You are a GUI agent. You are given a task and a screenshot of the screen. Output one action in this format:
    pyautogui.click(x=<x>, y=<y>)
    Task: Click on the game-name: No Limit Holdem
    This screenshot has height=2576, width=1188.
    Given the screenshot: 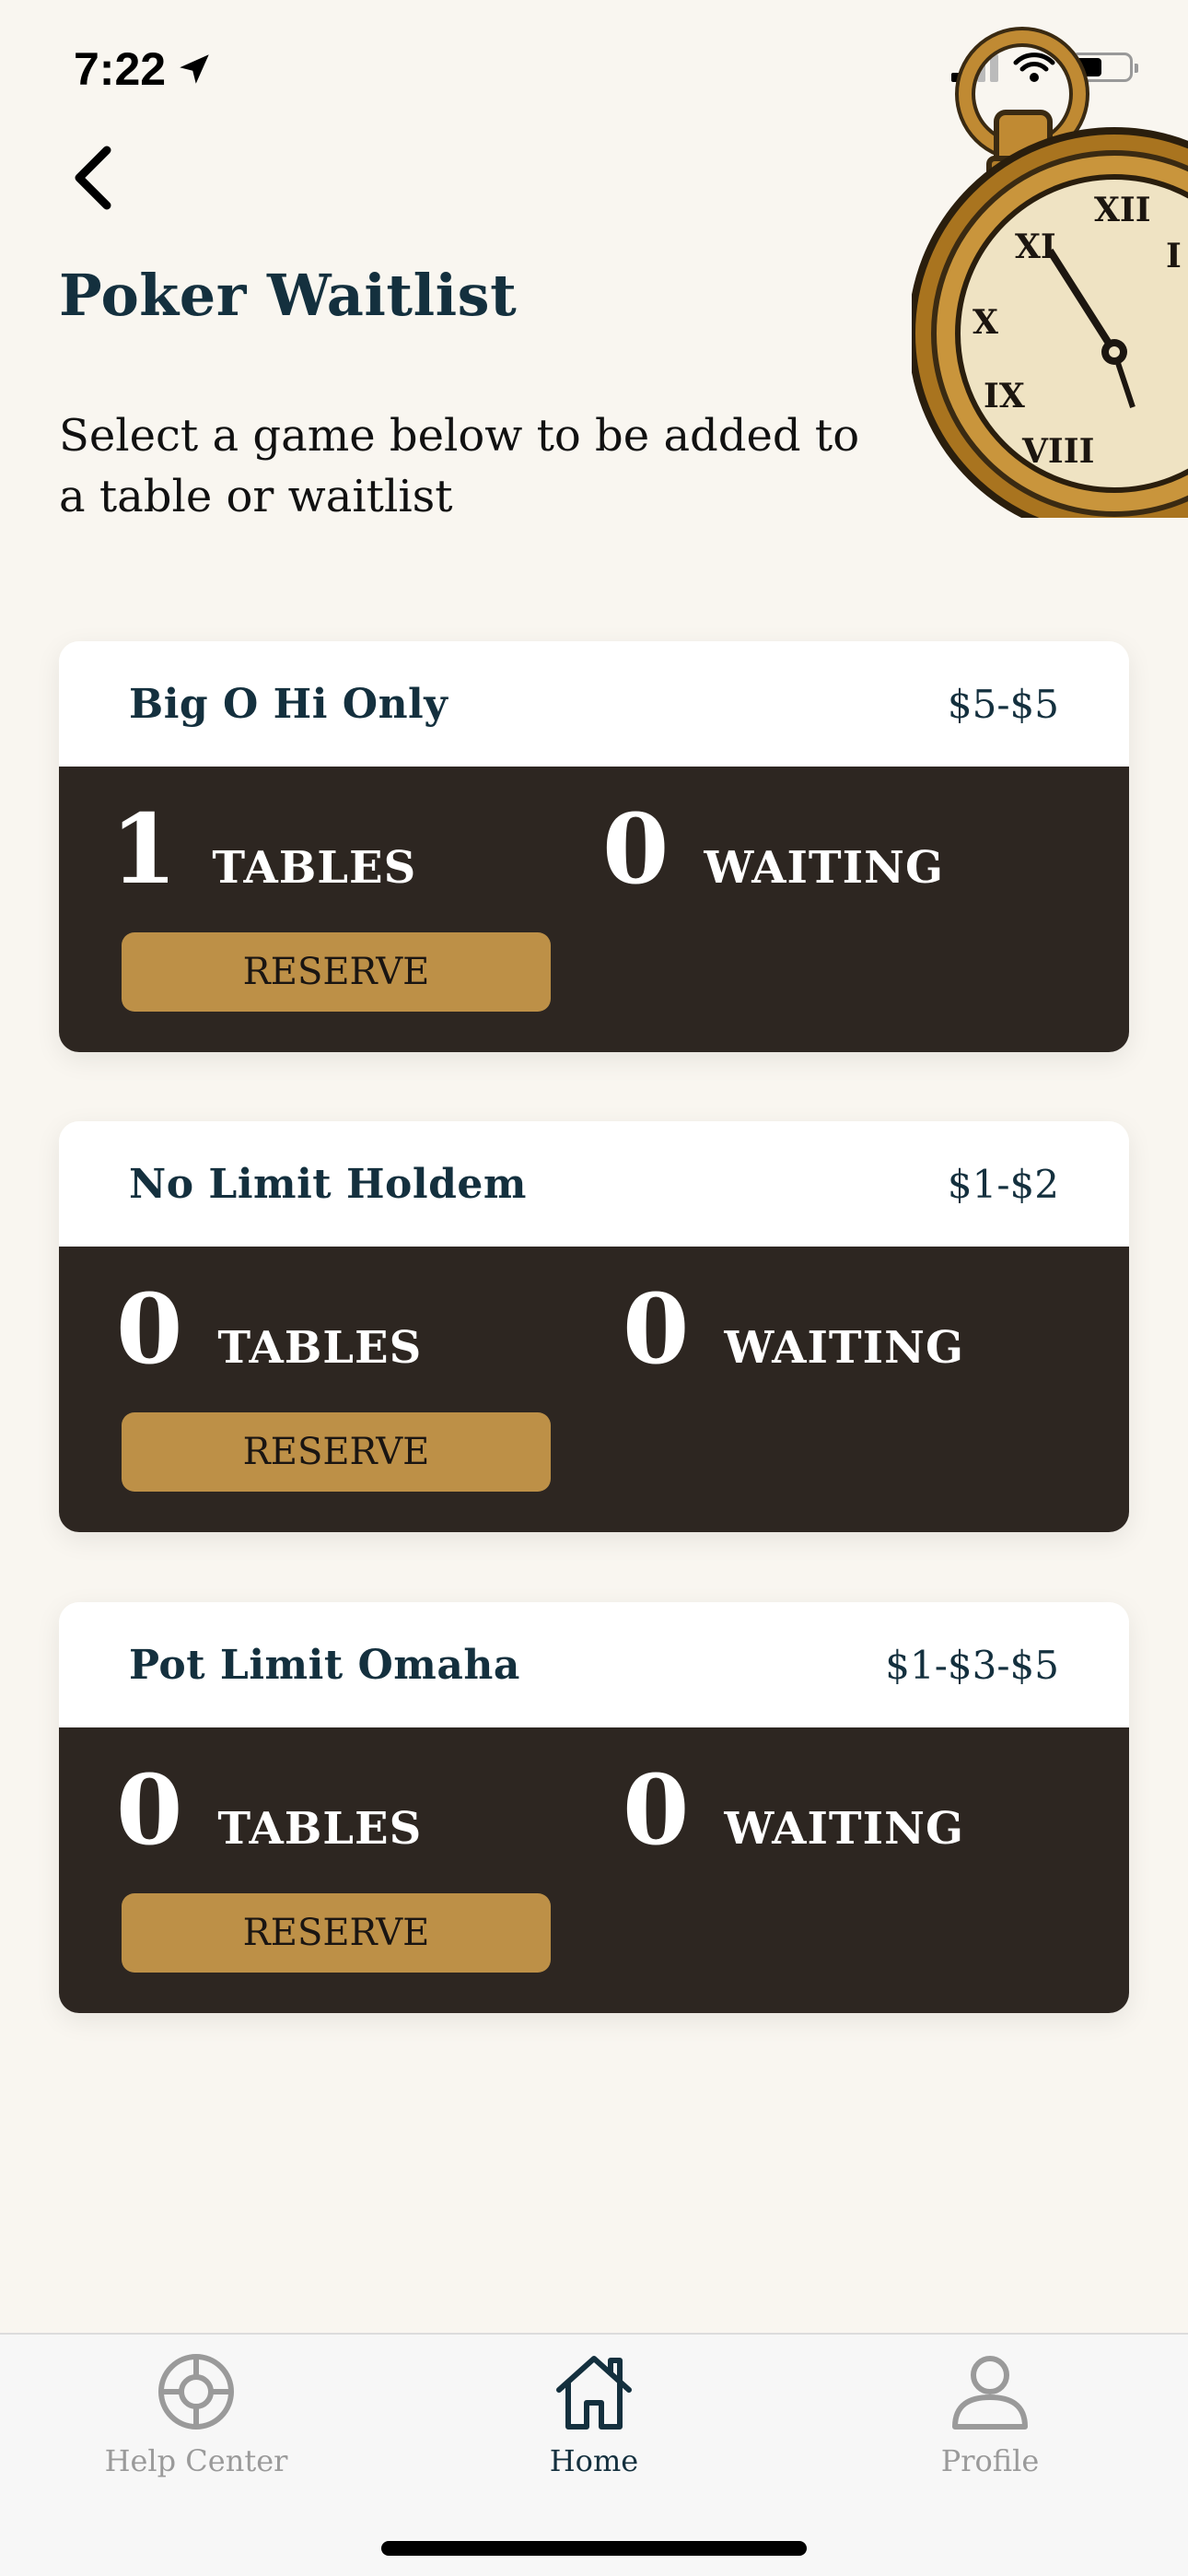 What is the action you would take?
    pyautogui.click(x=328, y=1184)
    